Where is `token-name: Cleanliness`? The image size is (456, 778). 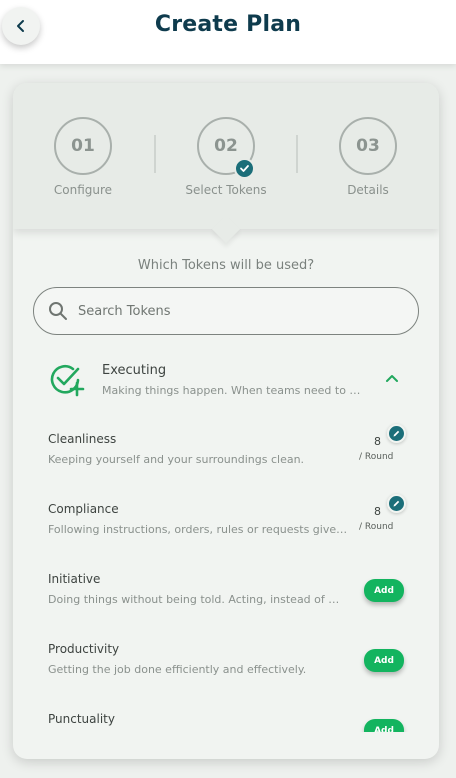
token-name: Cleanliness is located at coordinates (82, 439).